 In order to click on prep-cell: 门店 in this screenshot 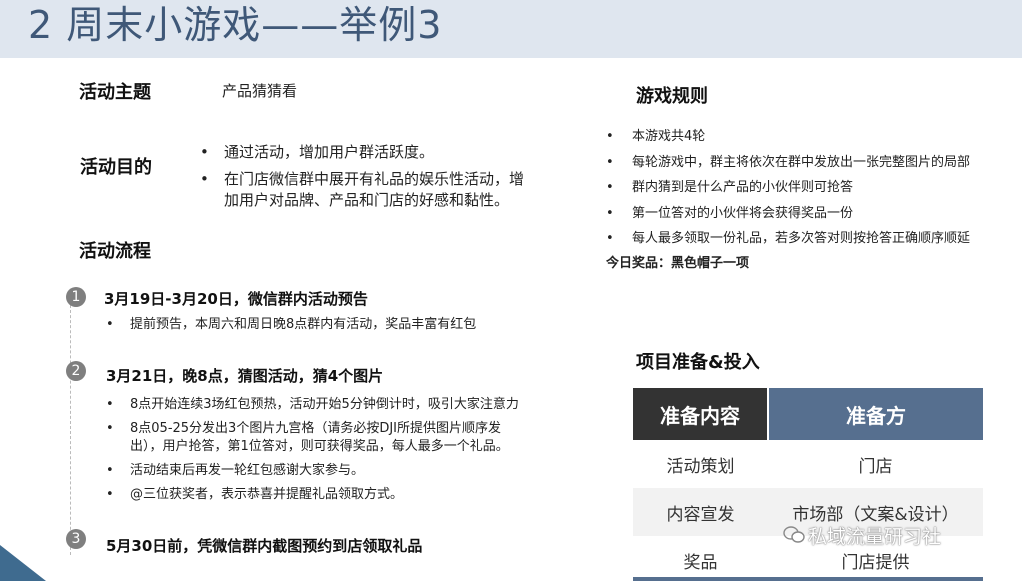, I will do `click(875, 464)`.